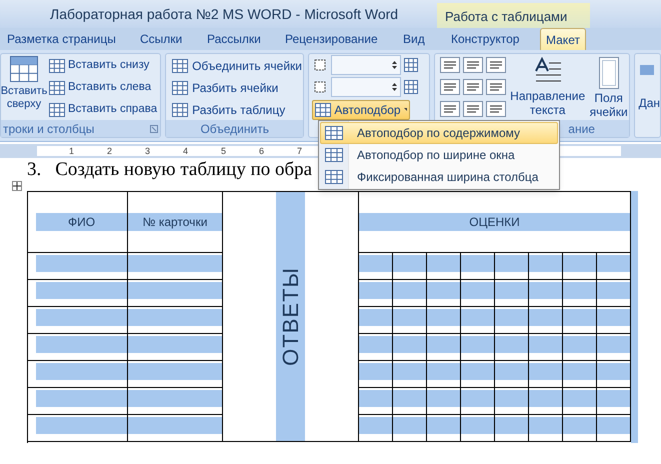 This screenshot has width=661, height=464. Describe the element at coordinates (154, 128) in the screenshot. I see `dialog-launcher-icon` at that location.